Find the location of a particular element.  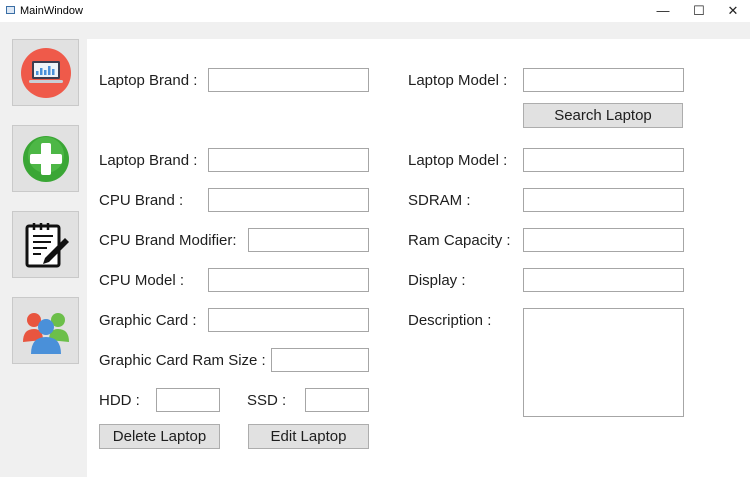

laptop-chart-icon is located at coordinates (46, 73).